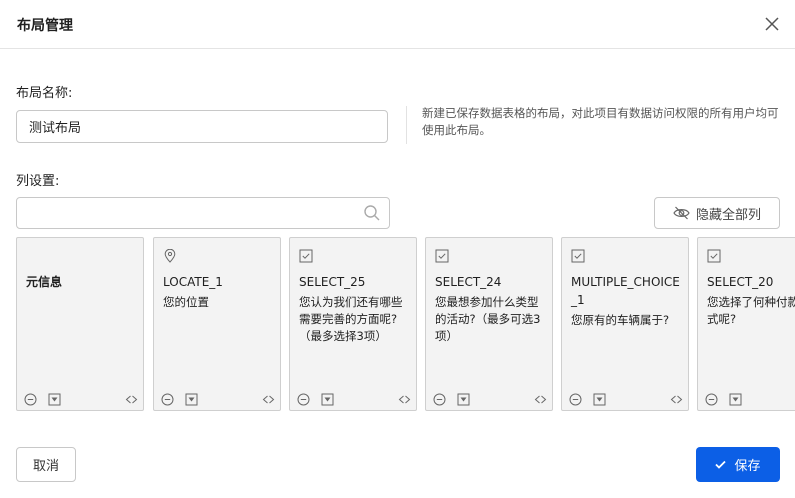 The width and height of the screenshot is (795, 498). What do you see at coordinates (740, 282) in the screenshot?
I see `column-field-name: SELECT_20` at bounding box center [740, 282].